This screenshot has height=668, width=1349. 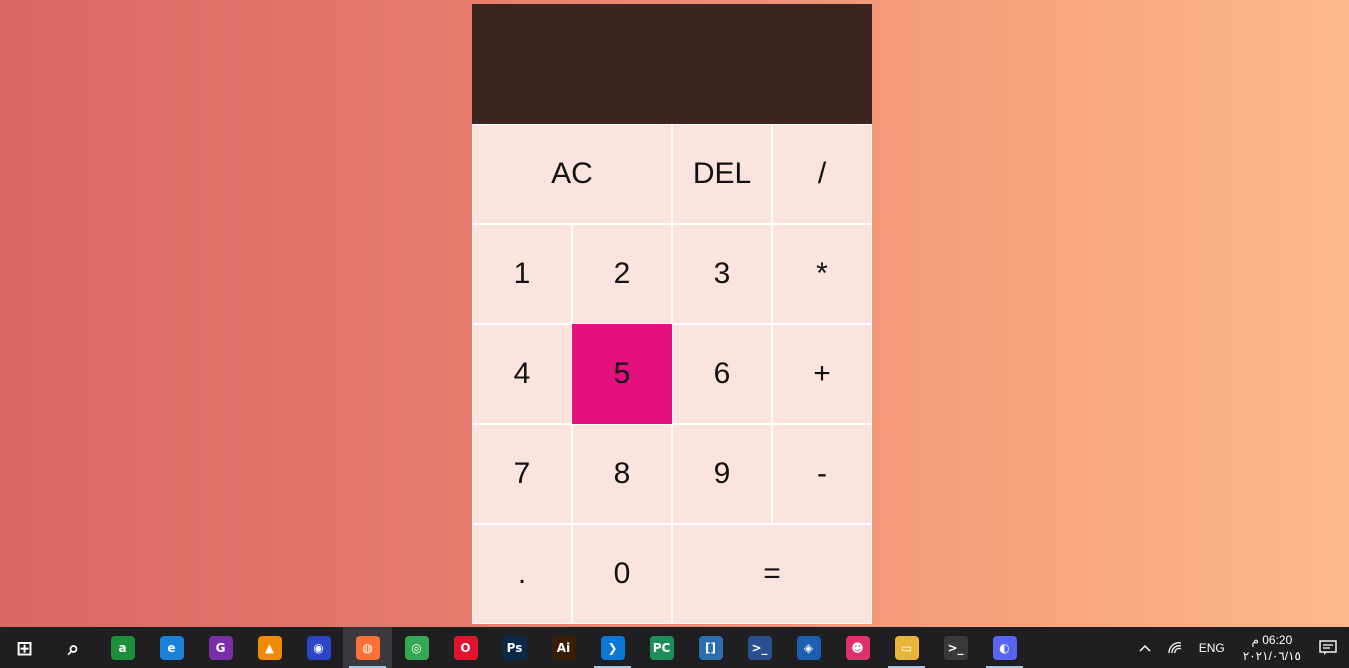 I want to click on brackets-icon: [], so click(x=710, y=647).